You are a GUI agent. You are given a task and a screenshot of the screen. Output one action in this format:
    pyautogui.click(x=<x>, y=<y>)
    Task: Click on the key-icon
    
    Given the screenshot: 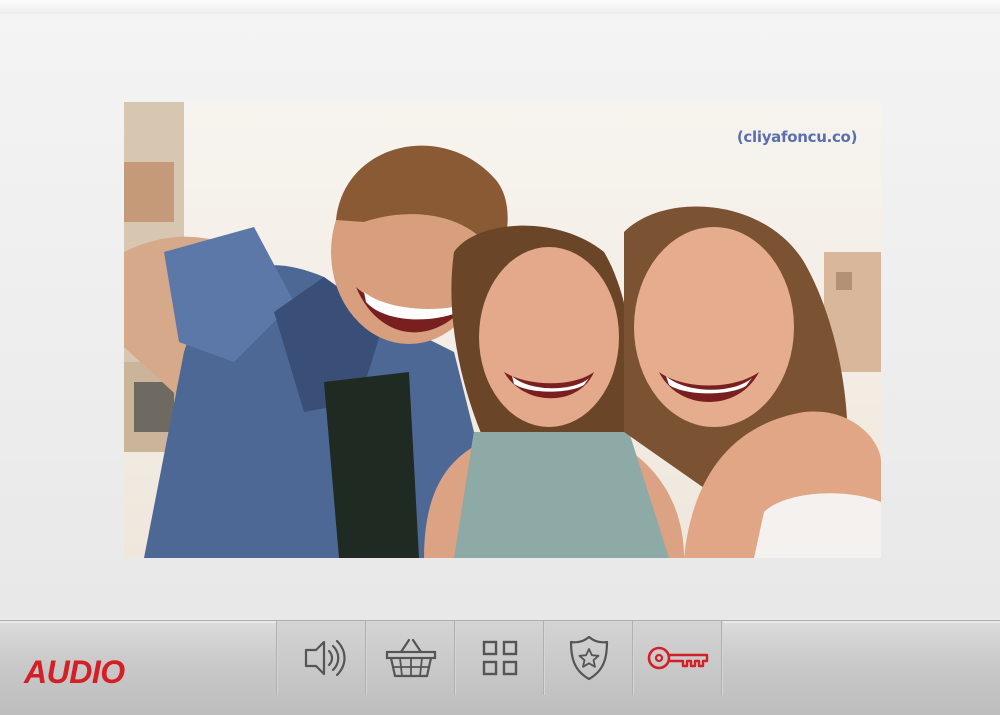 What is the action you would take?
    pyautogui.click(x=677, y=658)
    